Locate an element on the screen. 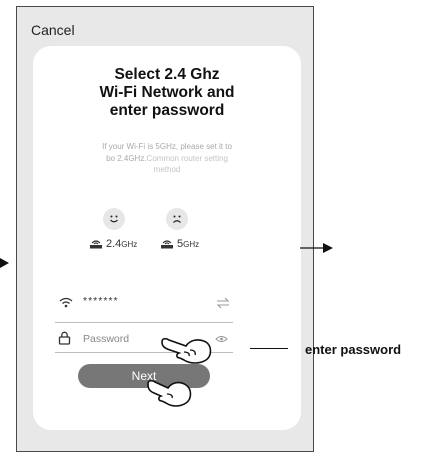 Image resolution: width=430 pixels, height=452 pixels. wifi-icon is located at coordinates (66, 302).